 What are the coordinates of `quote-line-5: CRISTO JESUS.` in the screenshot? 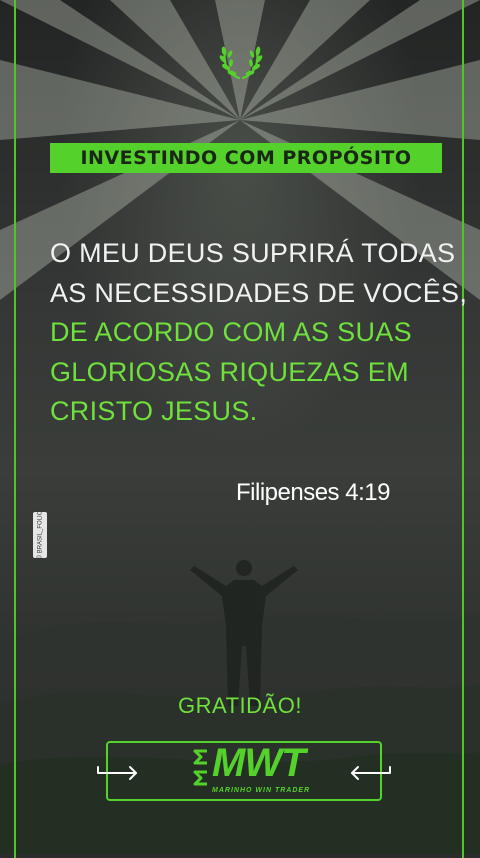 It's located at (154, 411).